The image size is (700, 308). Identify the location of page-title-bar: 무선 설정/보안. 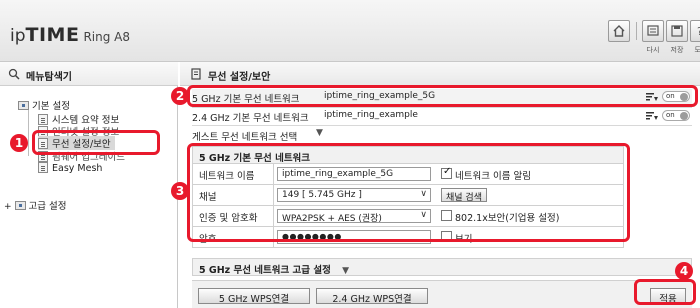
(440, 74).